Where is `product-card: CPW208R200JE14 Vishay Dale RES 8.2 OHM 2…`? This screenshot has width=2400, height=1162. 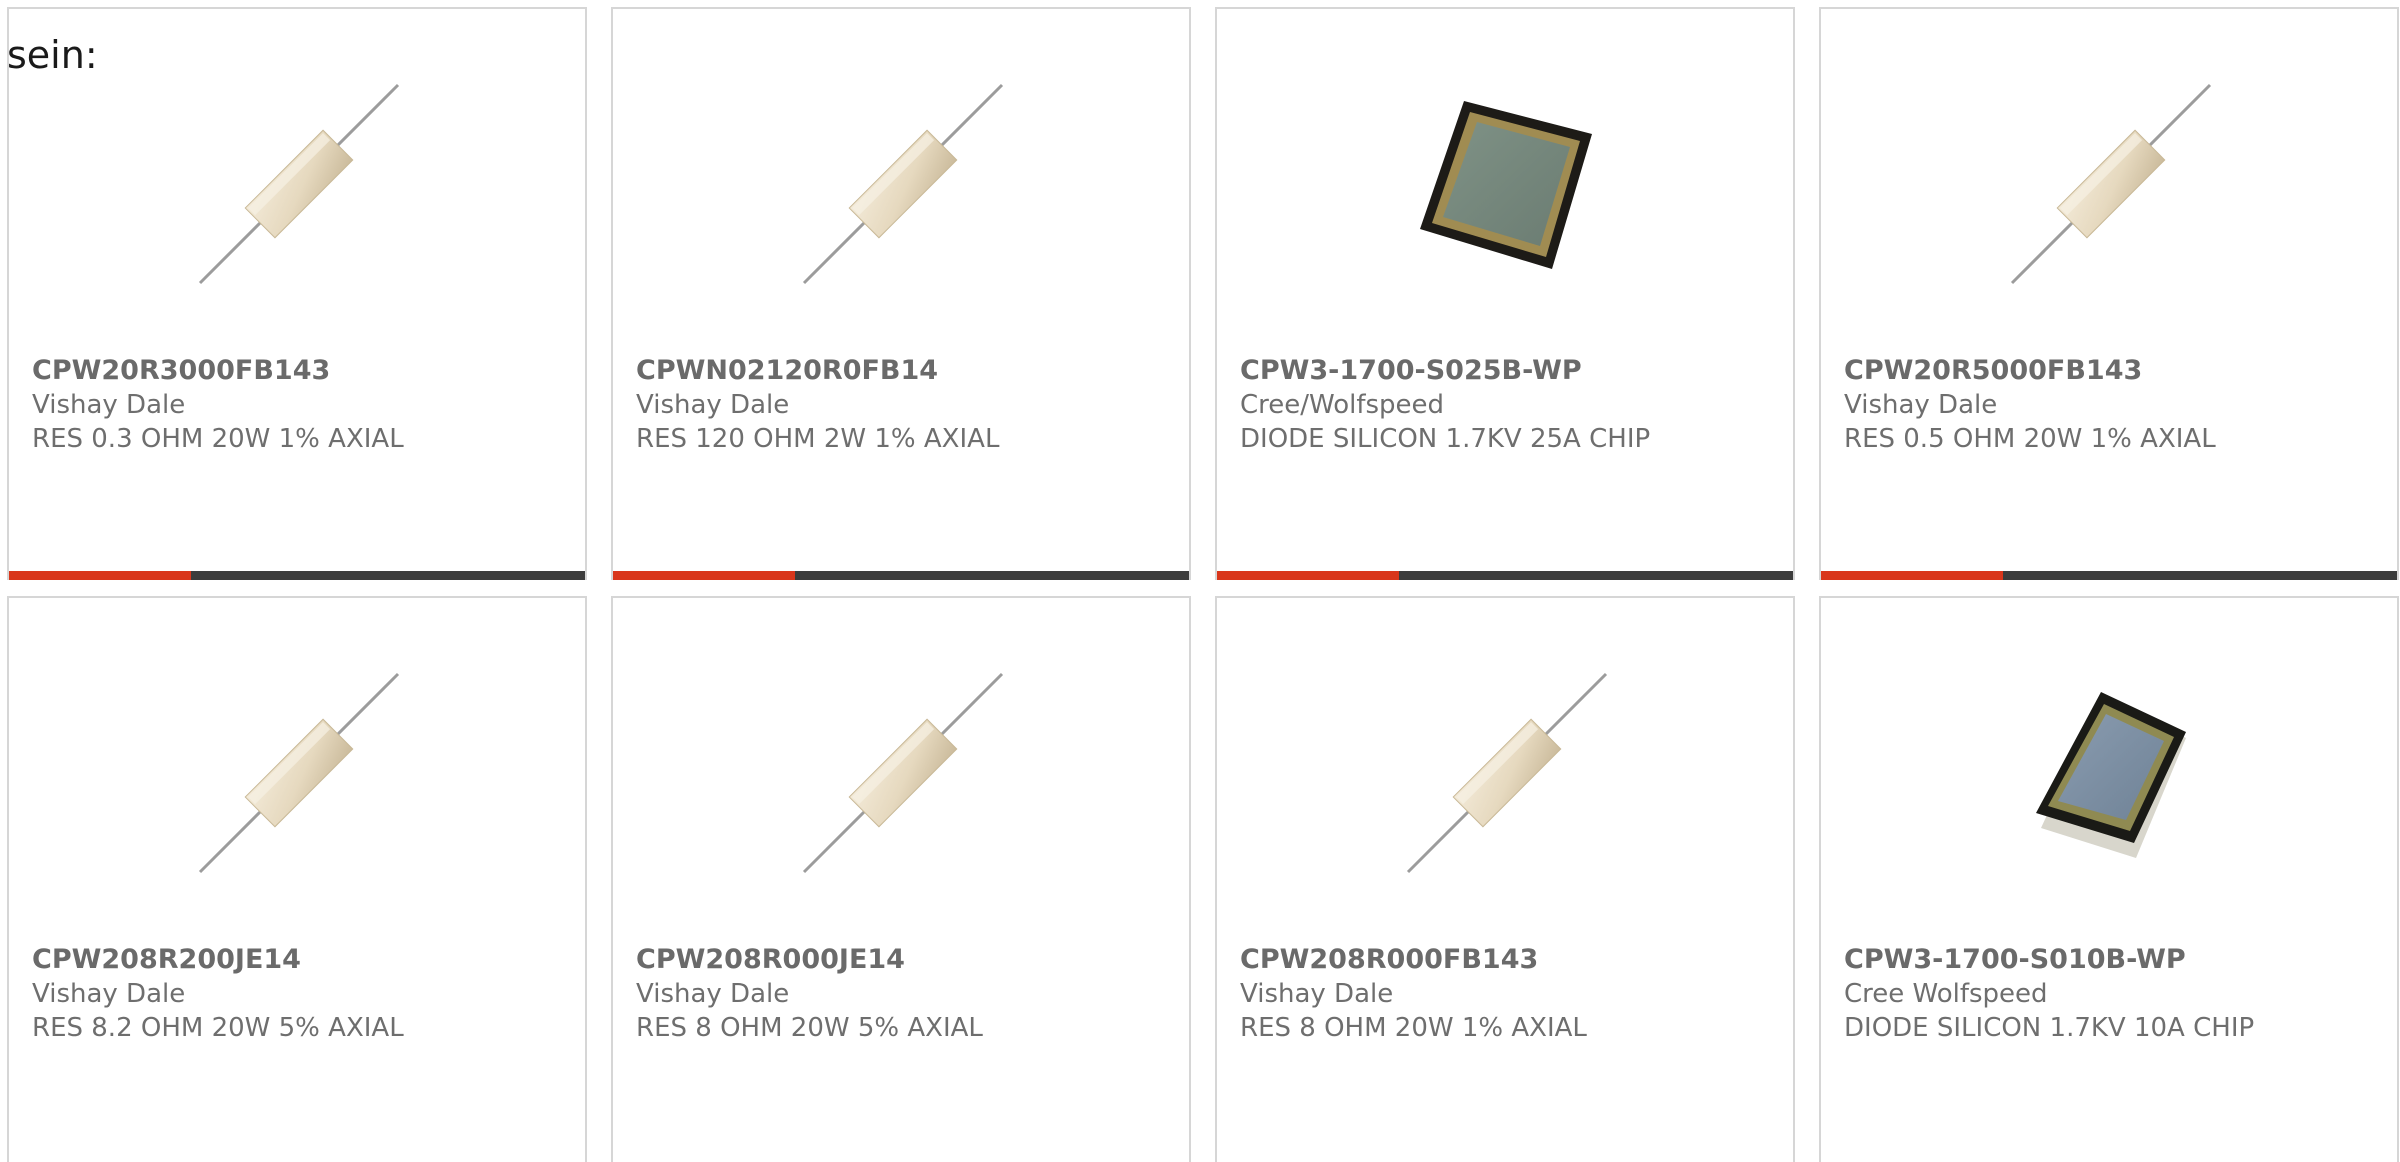 product-card: CPW208R200JE14 Vishay Dale RES 8.2 OHM 2… is located at coordinates (297, 879).